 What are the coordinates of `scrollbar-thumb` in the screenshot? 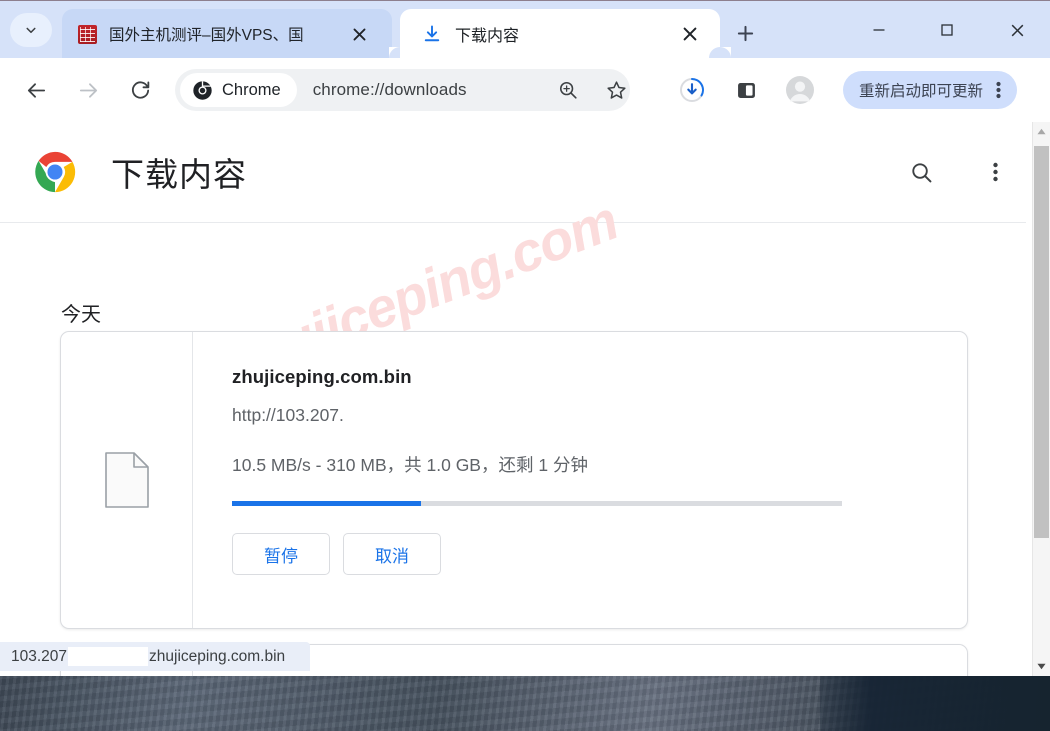 It's located at (1041, 342).